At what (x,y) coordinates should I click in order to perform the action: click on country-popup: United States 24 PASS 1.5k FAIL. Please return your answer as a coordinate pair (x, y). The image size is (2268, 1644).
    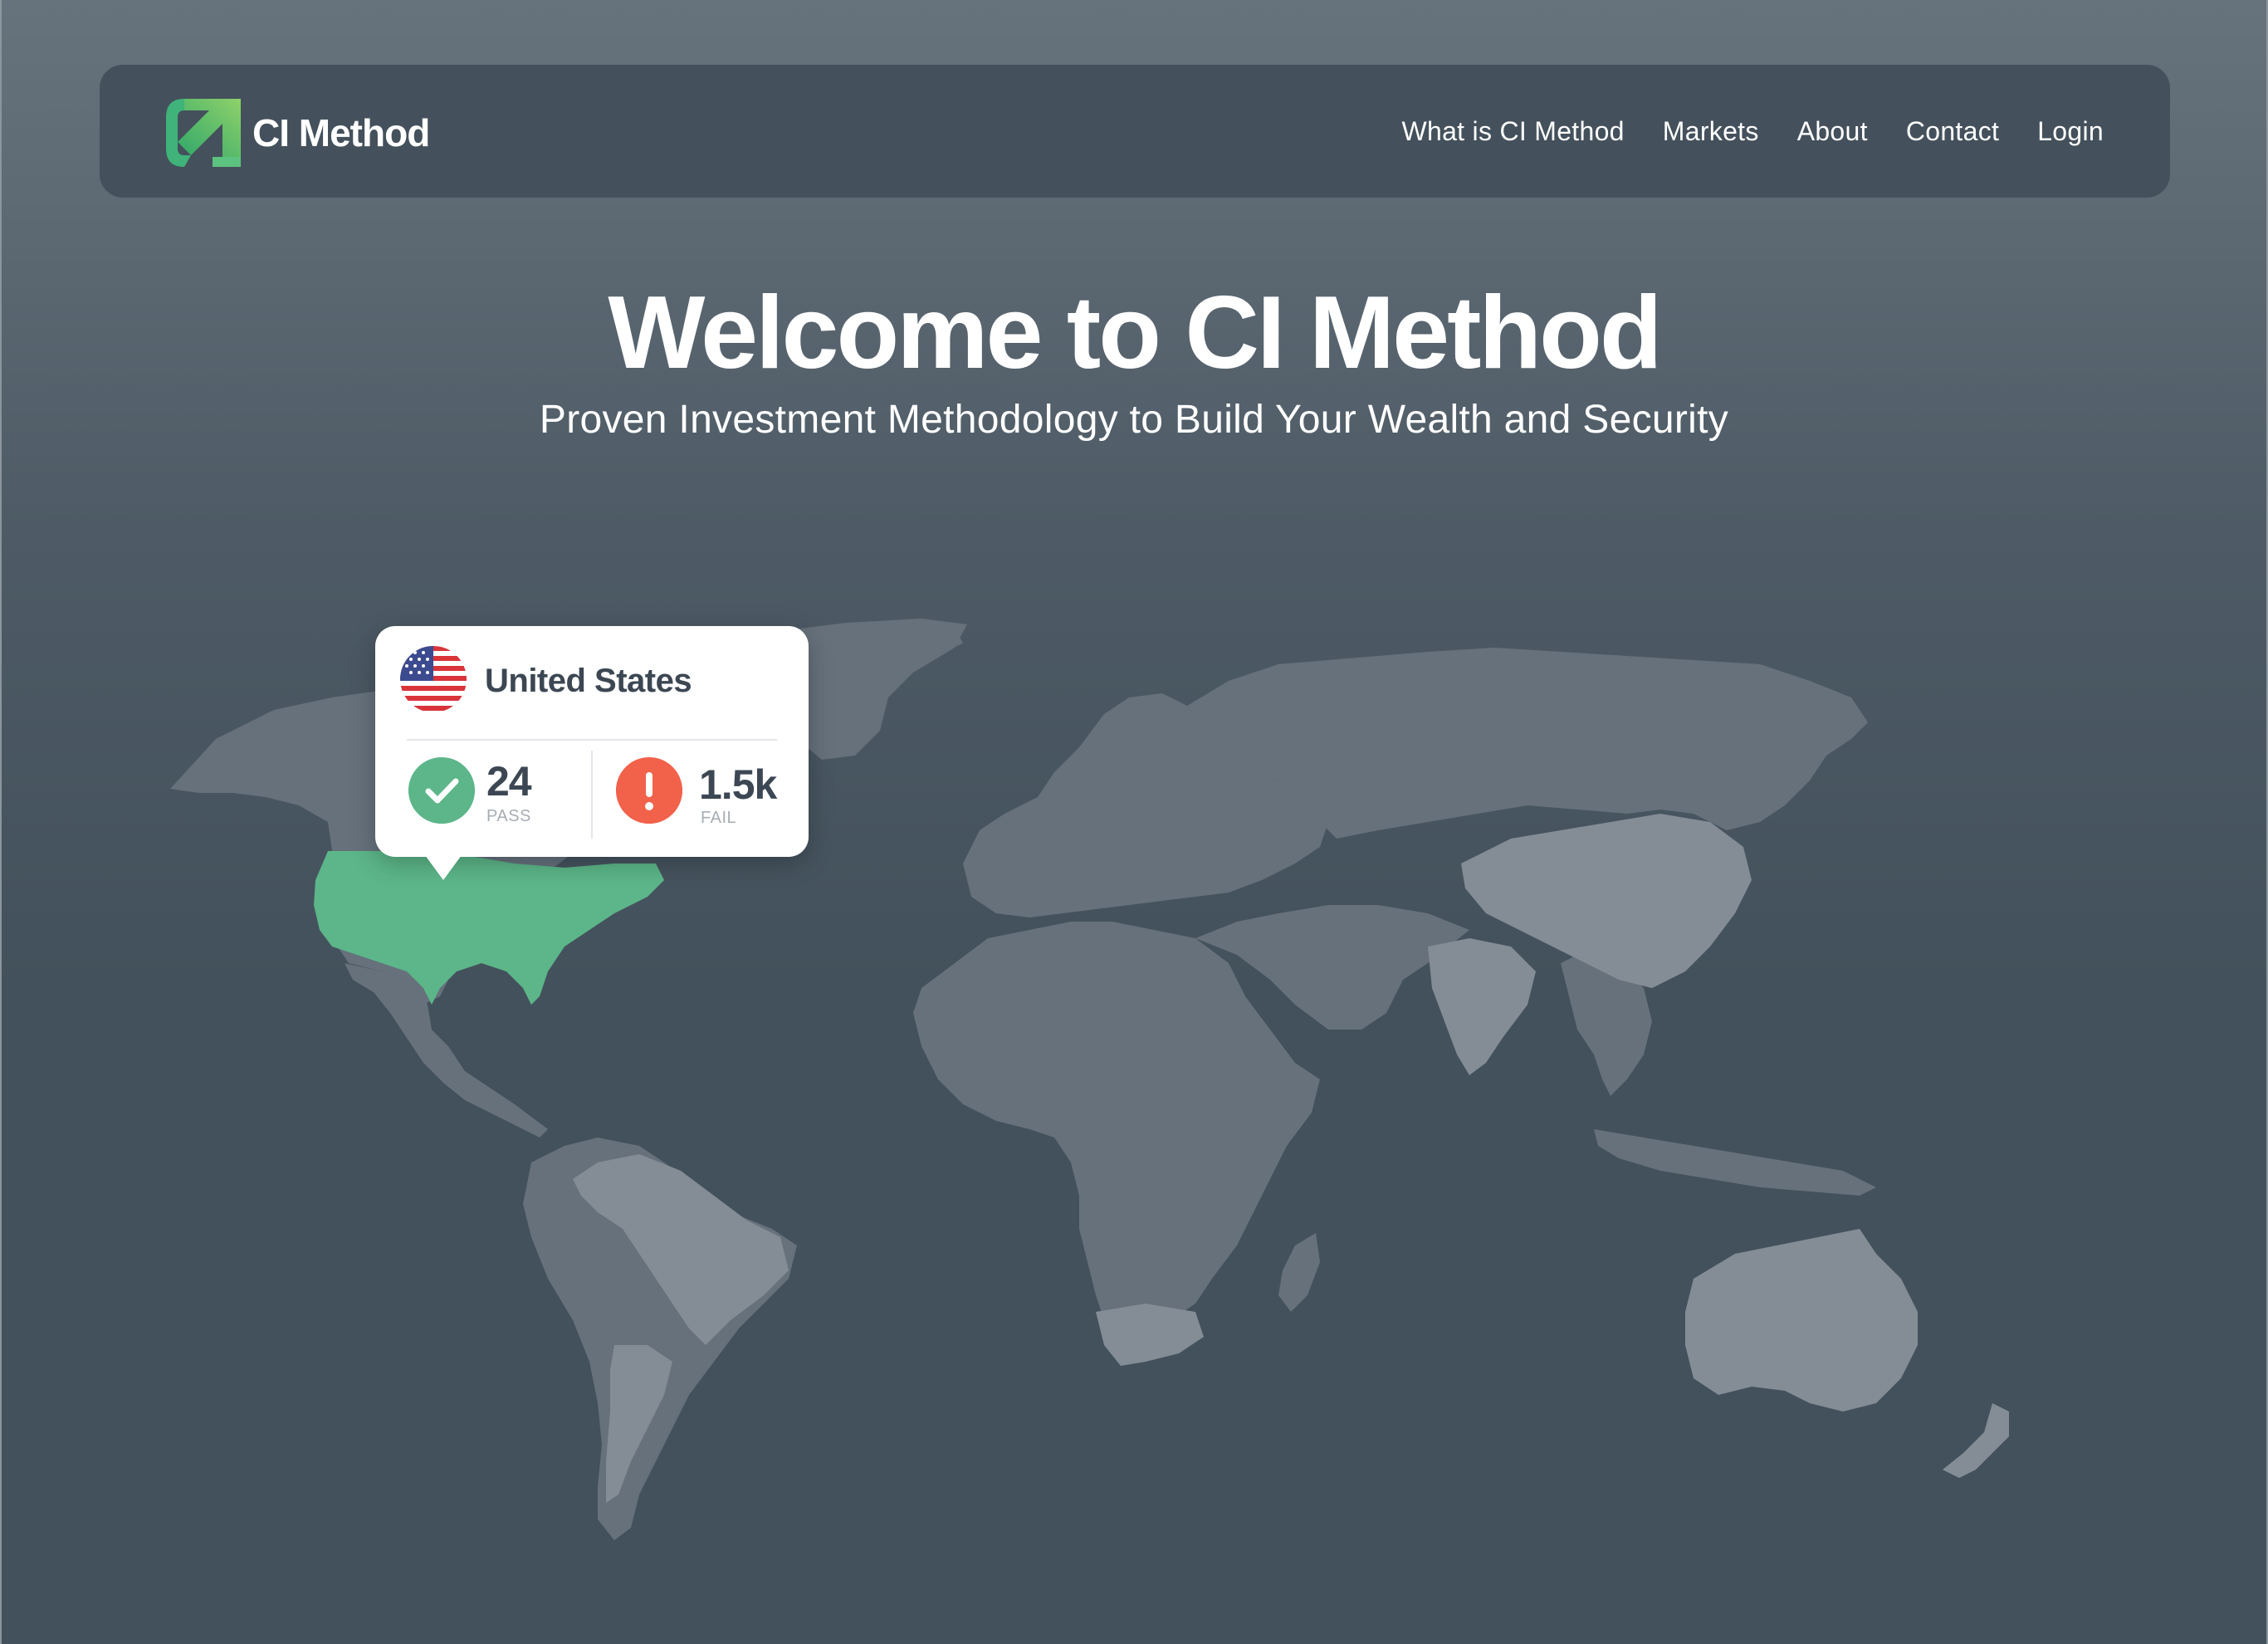
    Looking at the image, I should click on (592, 753).